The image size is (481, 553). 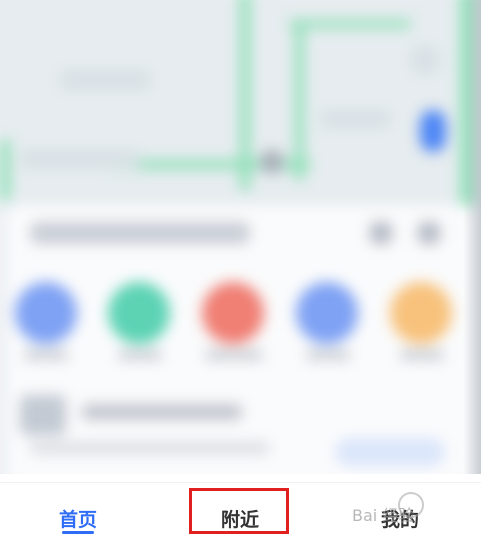 I want to click on list-subtitle, so click(x=150, y=448).